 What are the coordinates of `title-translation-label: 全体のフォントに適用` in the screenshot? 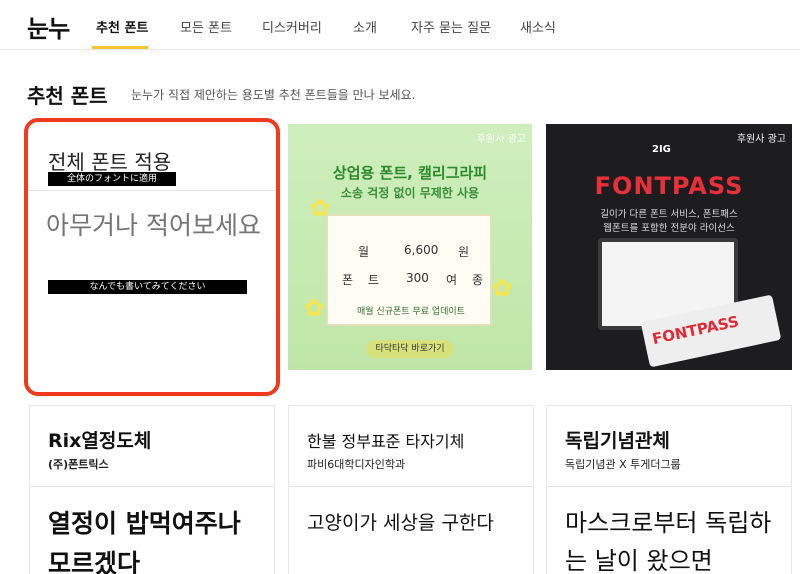 It's located at (112, 179).